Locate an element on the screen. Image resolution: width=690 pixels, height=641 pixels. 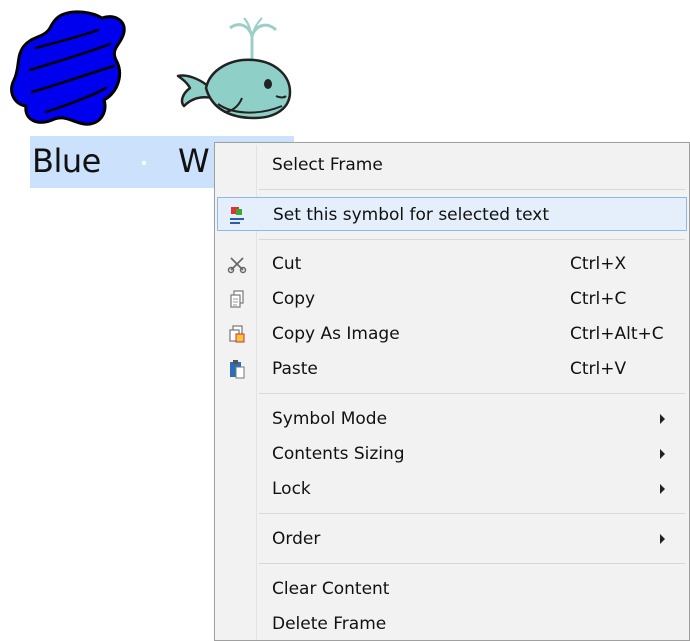
menu-item-label: Clear Content is located at coordinates (331, 589).